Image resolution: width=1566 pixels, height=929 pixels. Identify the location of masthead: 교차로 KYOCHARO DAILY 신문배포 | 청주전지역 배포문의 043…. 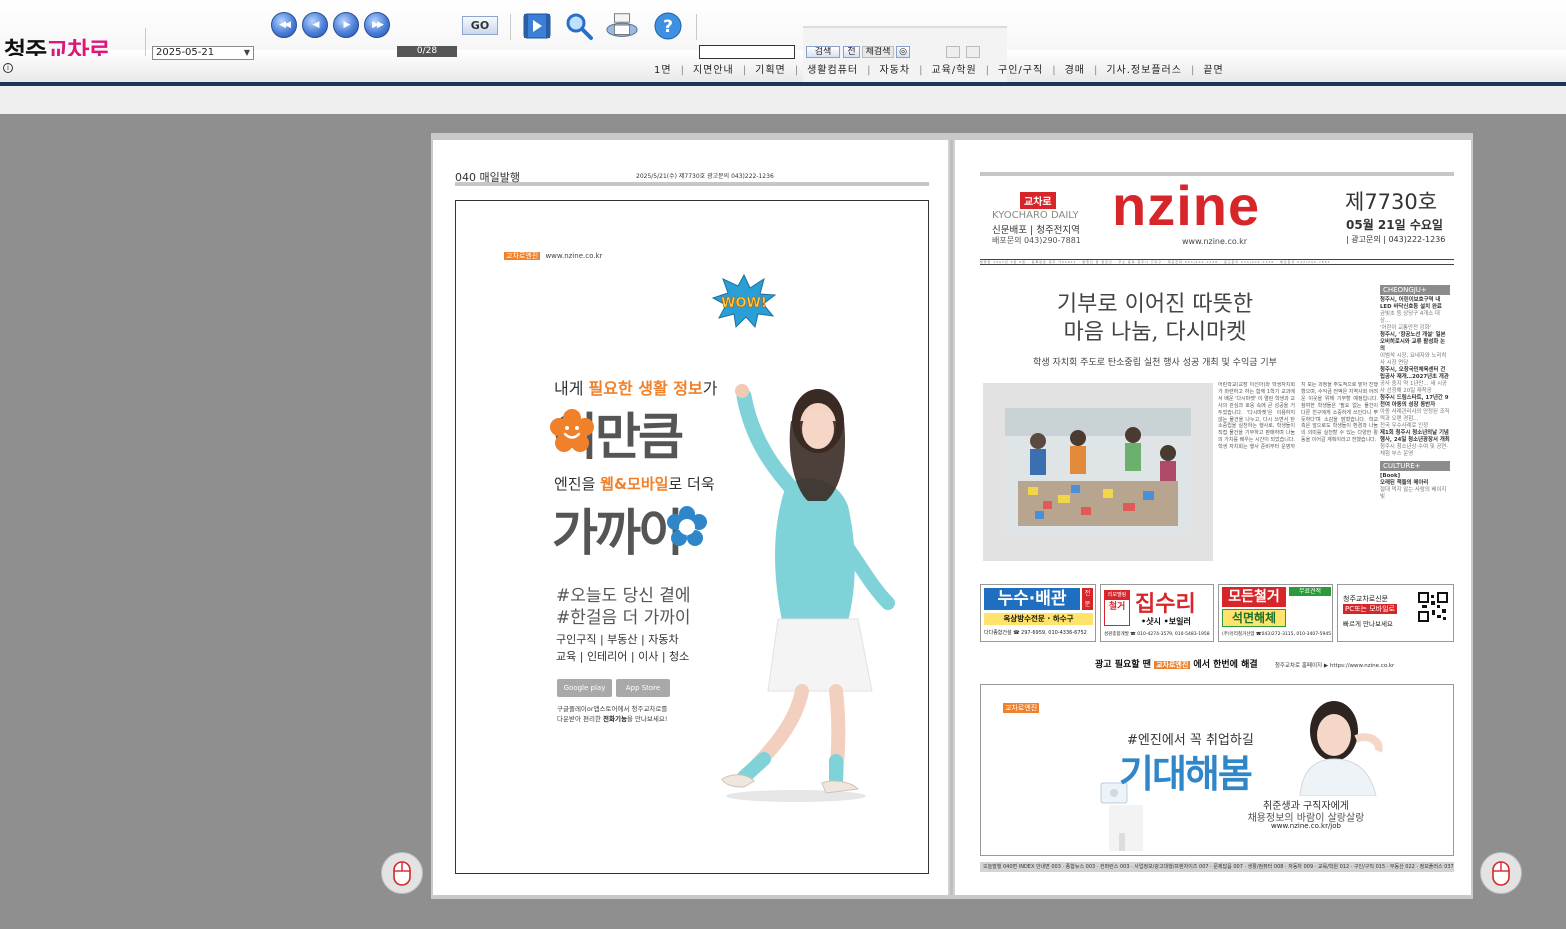
(1217, 218).